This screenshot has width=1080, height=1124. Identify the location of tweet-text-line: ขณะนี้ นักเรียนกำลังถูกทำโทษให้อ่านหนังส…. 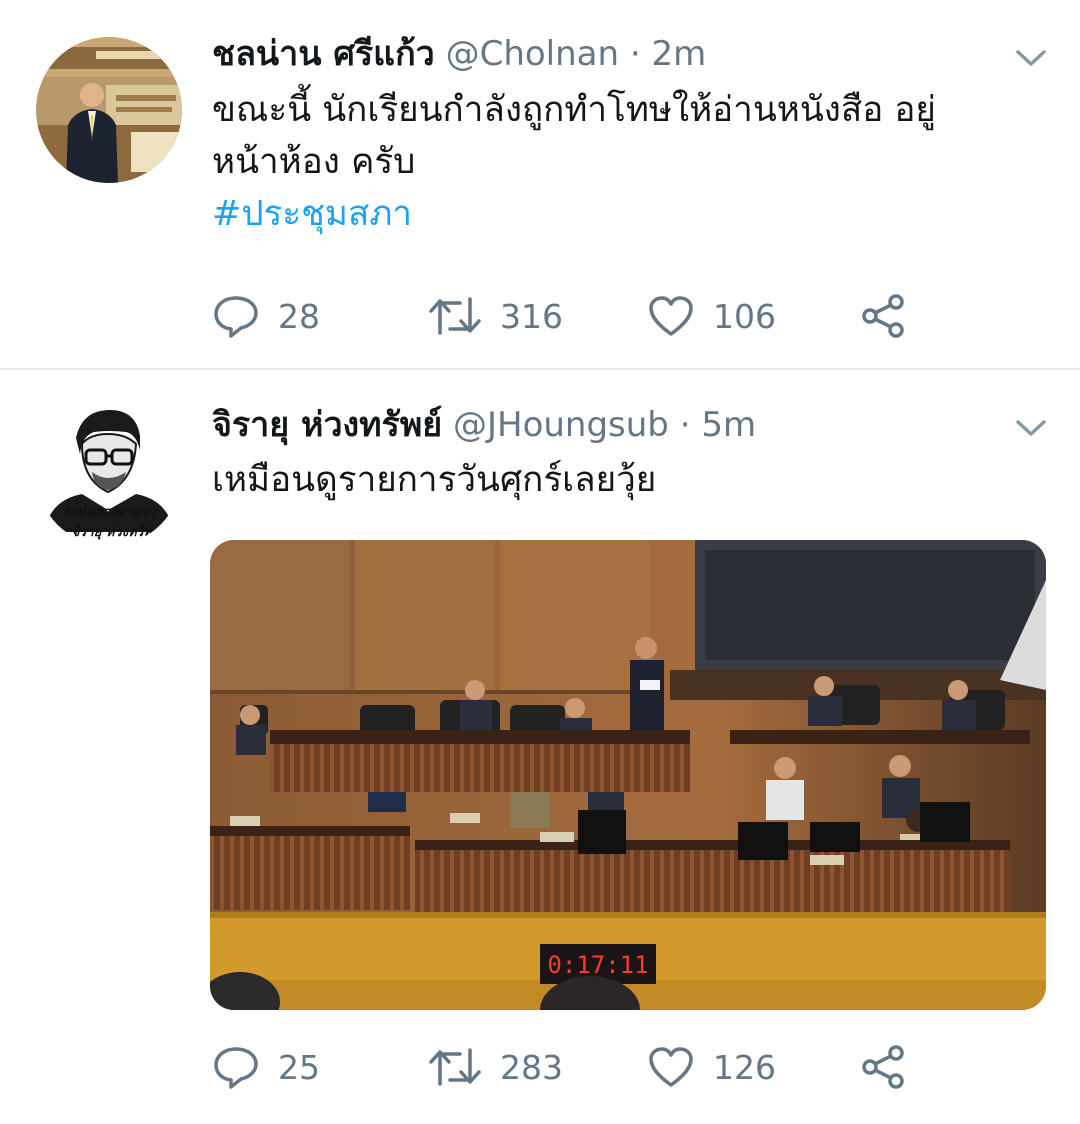
(574, 110).